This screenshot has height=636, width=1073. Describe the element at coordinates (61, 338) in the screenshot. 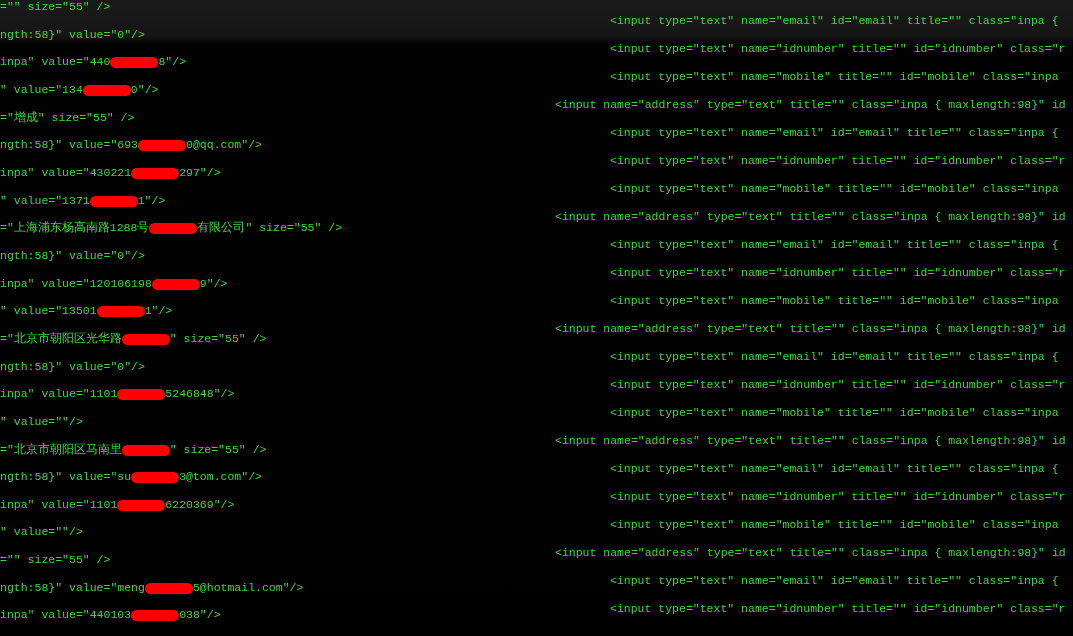

I see `code-text: ="北京市朝阳区光华路` at that location.